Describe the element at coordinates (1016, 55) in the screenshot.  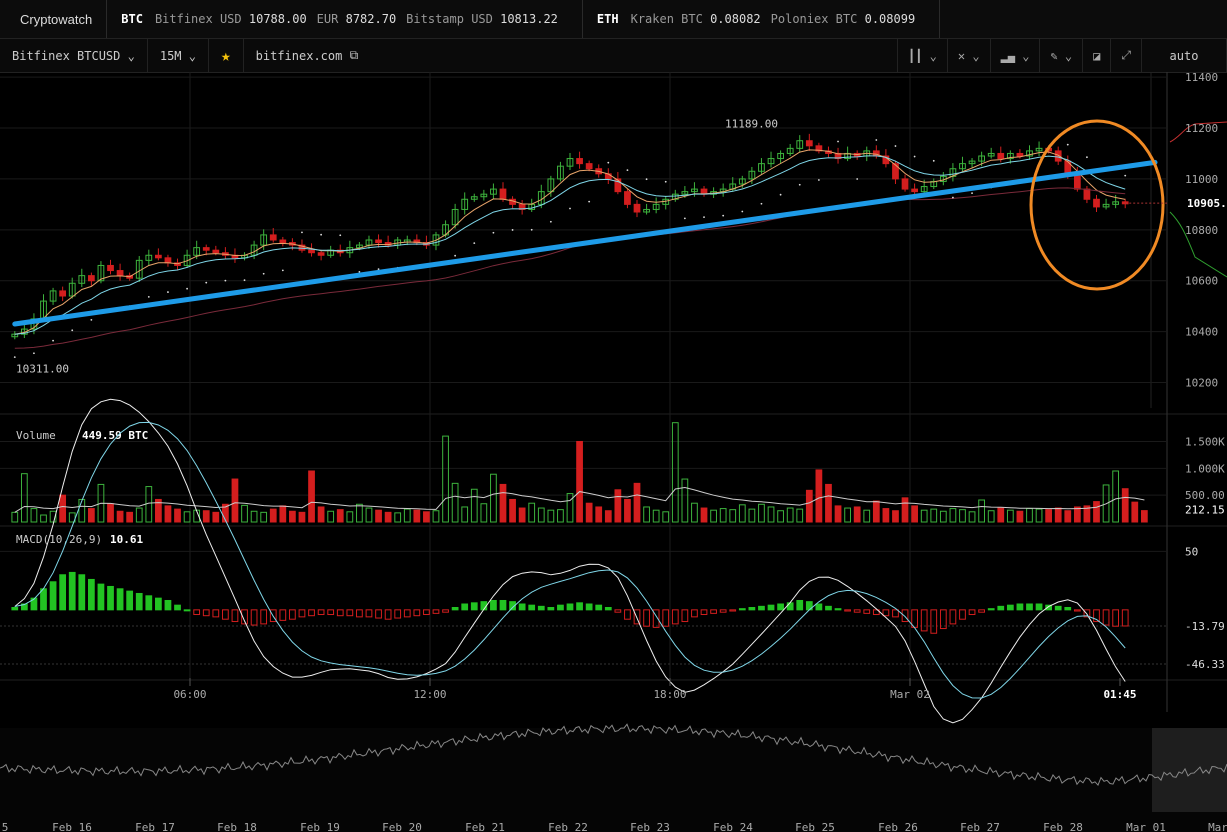
I see `overlays-button: ▂▄ ⌄` at that location.